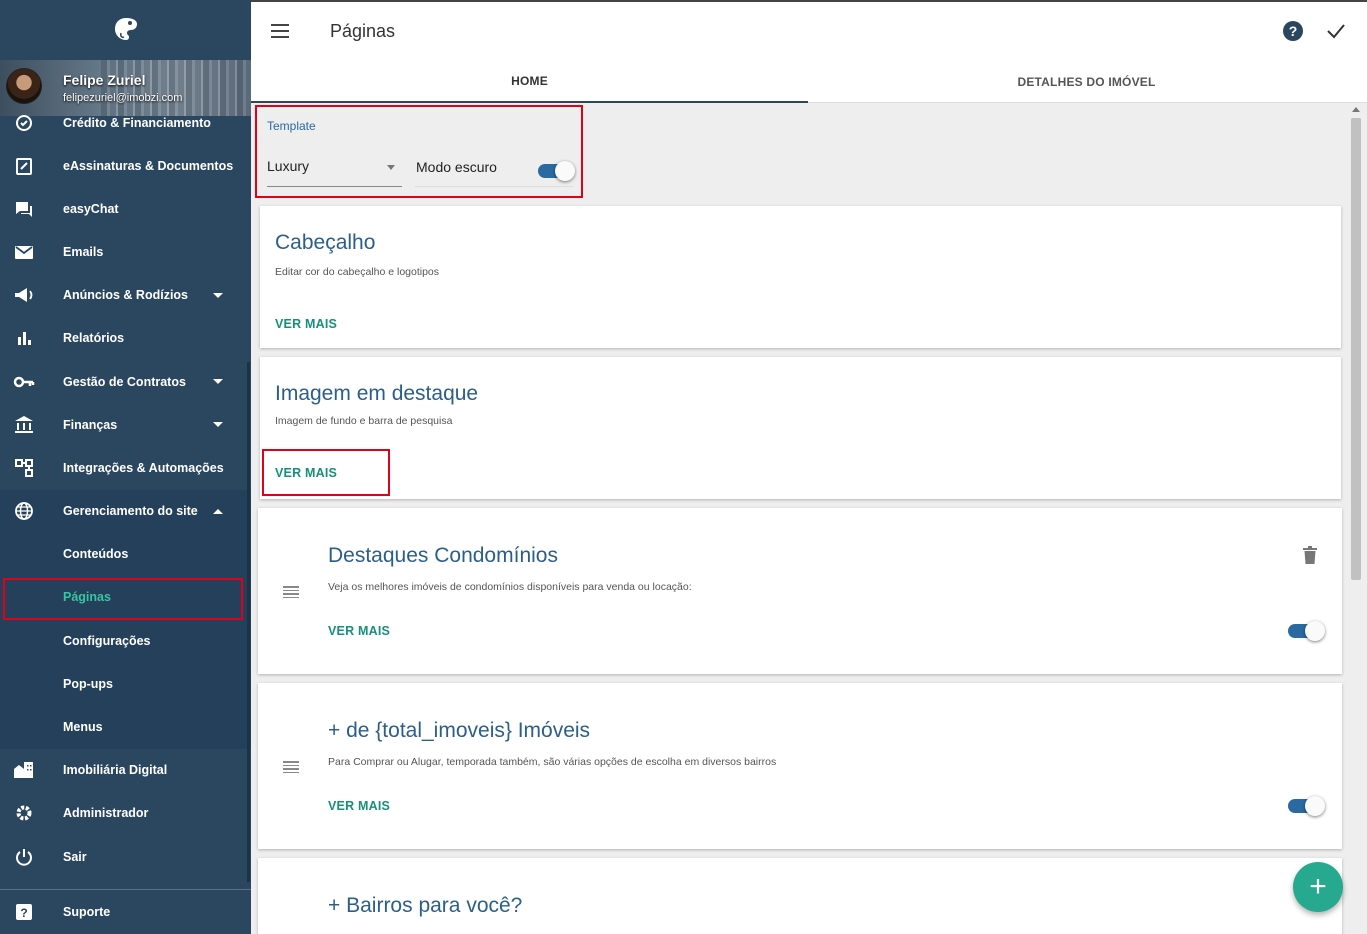 The height and width of the screenshot is (934, 1367). I want to click on card-description: Editar cor do cabeçalho e logotipos, so click(357, 272).